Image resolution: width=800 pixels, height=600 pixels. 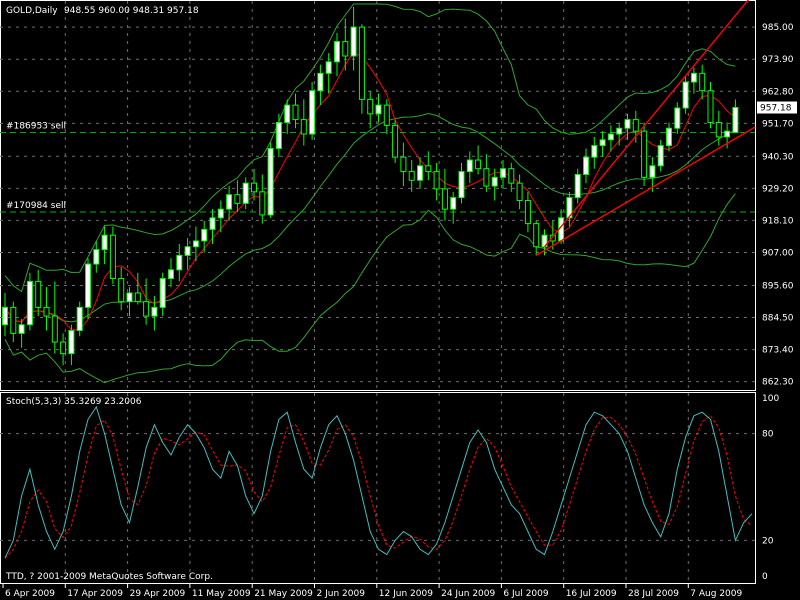 What do you see at coordinates (221, 594) in the screenshot?
I see `time-tick-label: 11 May 2009` at bounding box center [221, 594].